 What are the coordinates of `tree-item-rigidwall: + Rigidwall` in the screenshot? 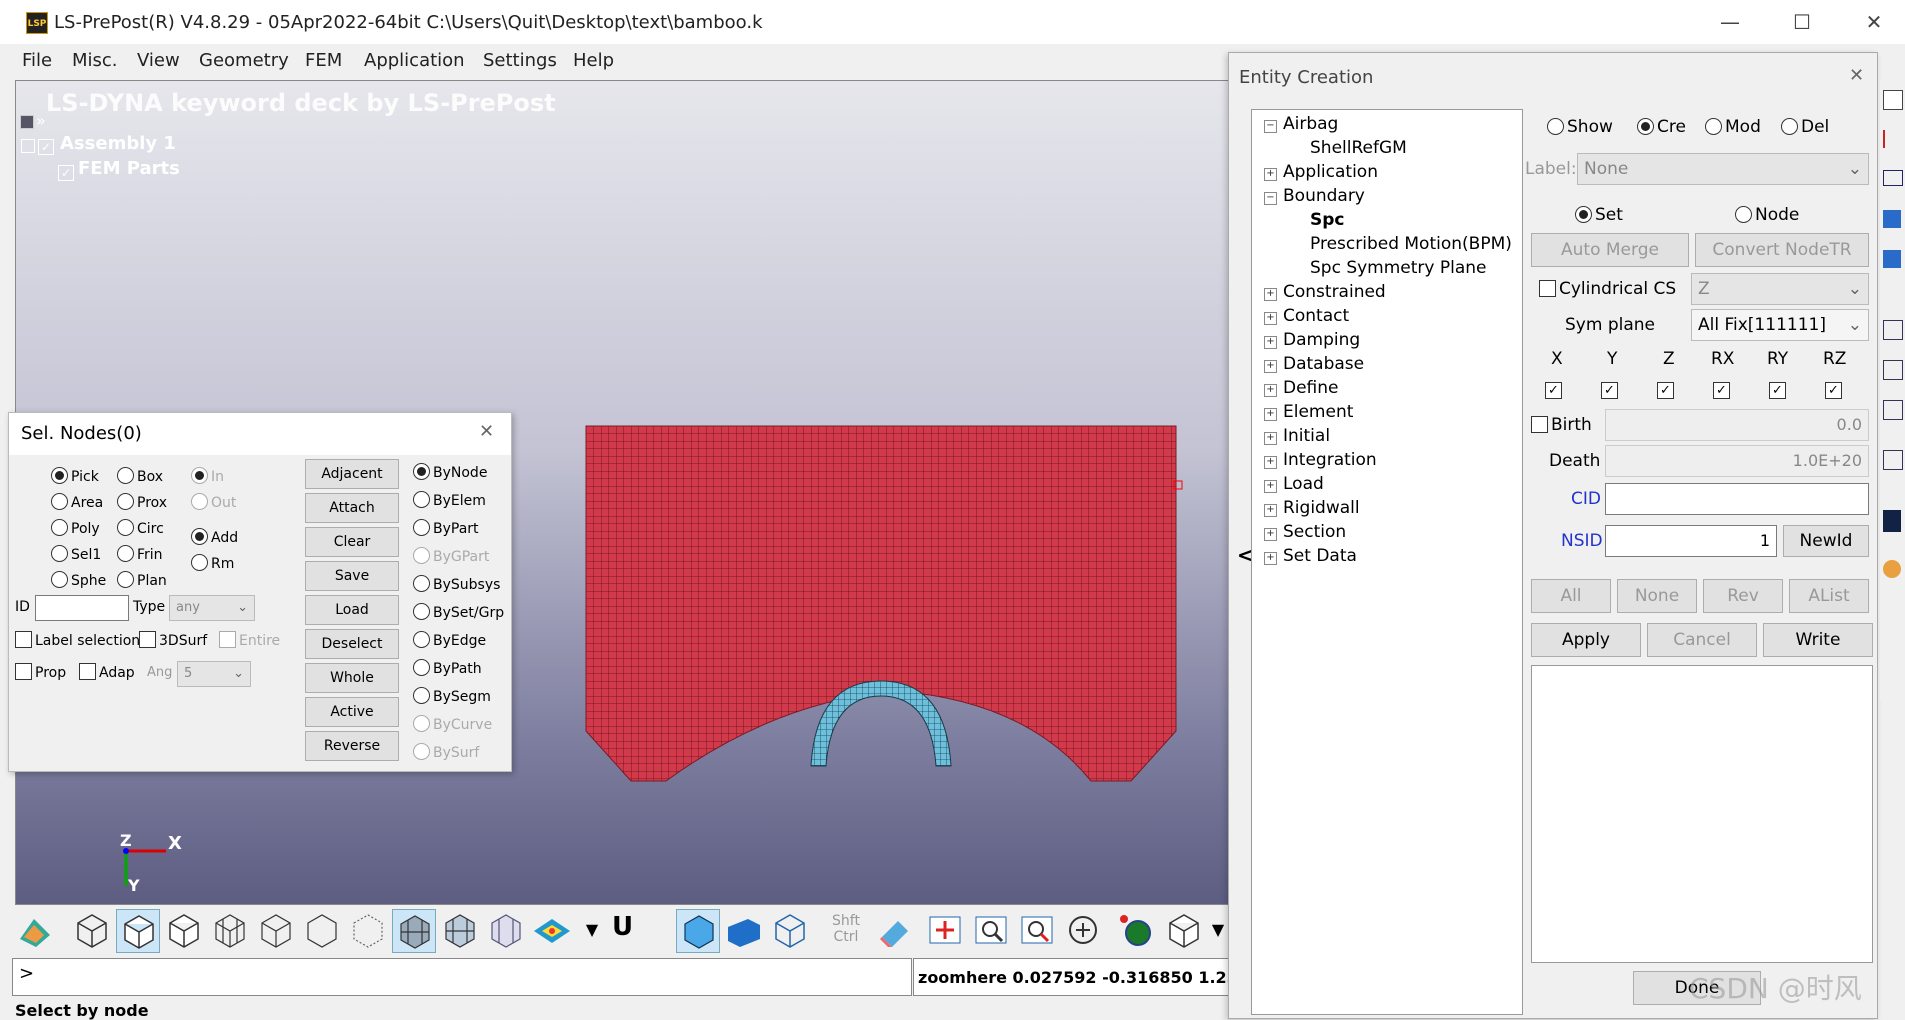 It's located at (1312, 508).